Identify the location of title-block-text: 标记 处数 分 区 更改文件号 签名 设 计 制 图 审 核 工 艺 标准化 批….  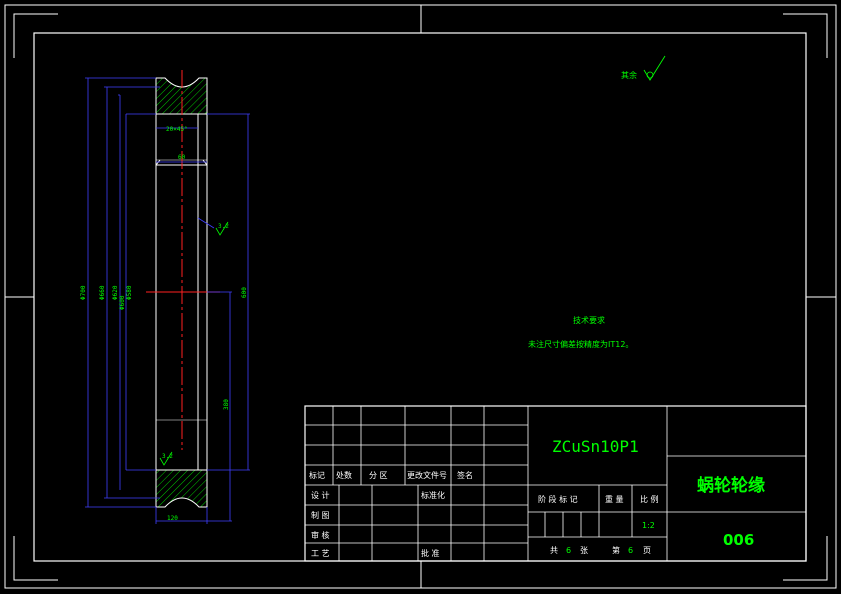
(537, 497).